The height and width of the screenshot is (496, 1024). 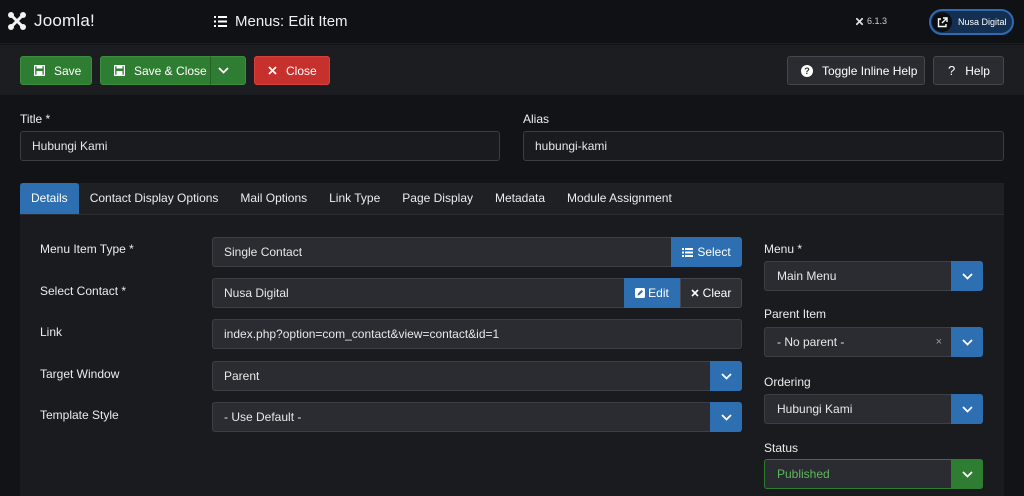 What do you see at coordinates (873, 409) in the screenshot?
I see `ordering-select: Hubungi Kami` at bounding box center [873, 409].